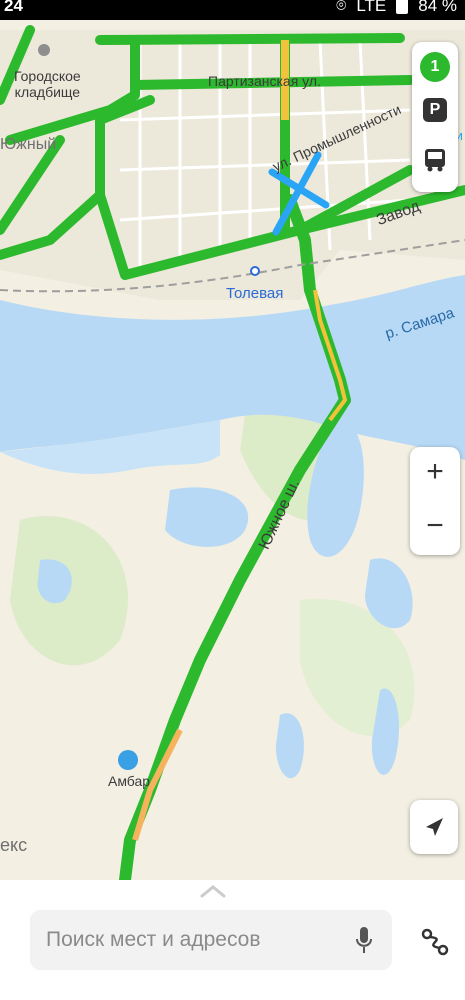  I want to click on transport-button, so click(435, 160).